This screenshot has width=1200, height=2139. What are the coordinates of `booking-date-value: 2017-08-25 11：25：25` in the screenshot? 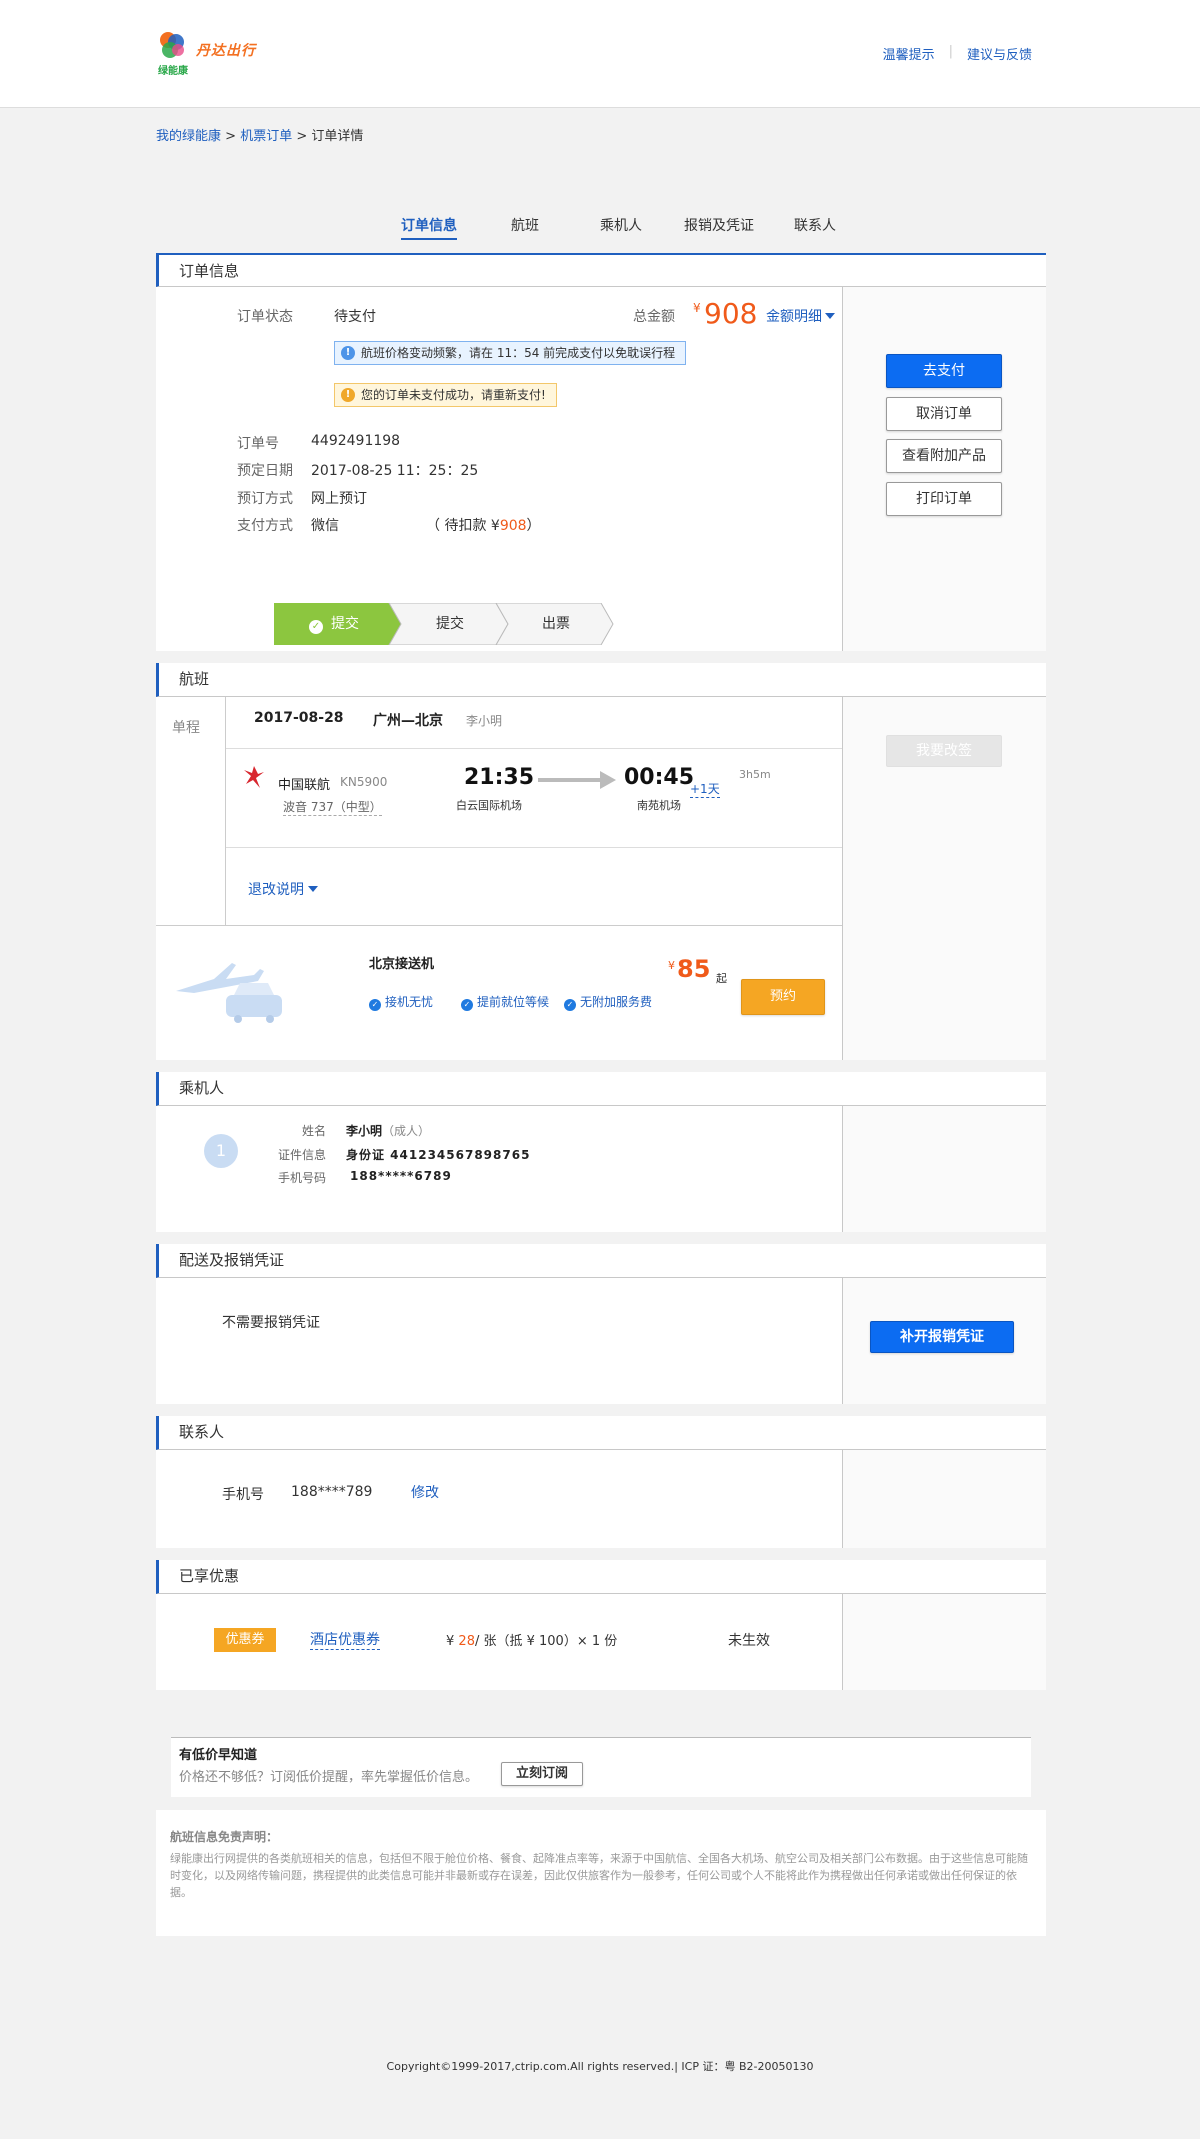 It's located at (395, 471).